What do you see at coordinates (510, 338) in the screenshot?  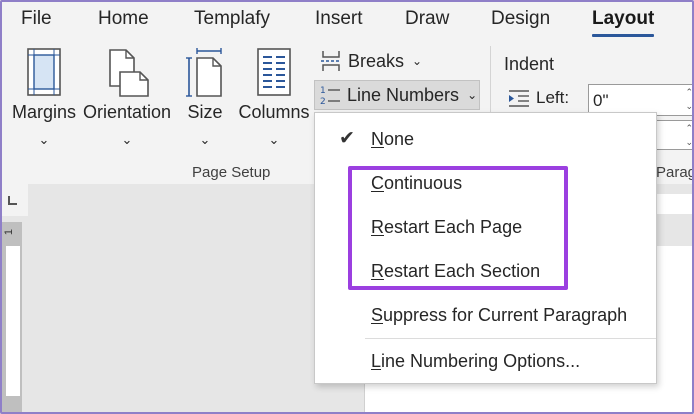 I see `menu-separator` at bounding box center [510, 338].